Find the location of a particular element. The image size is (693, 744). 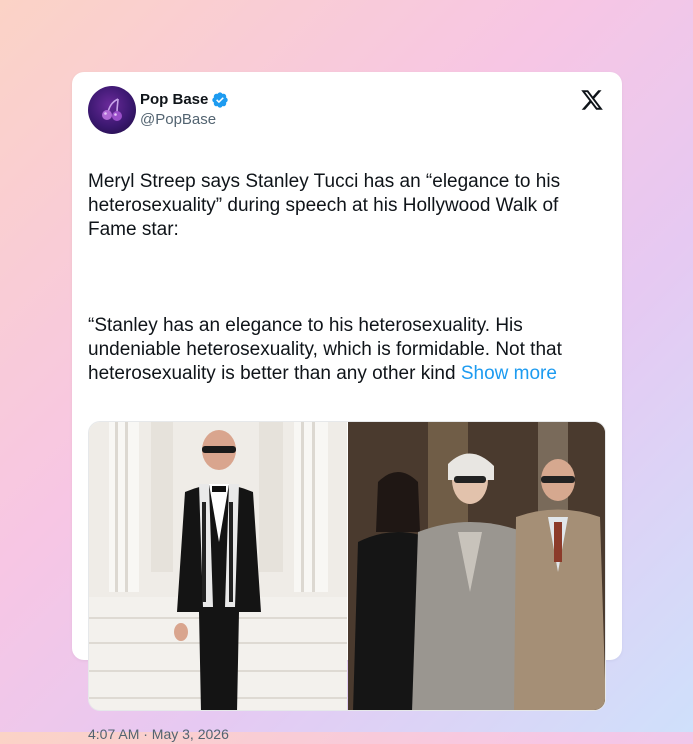

author-name-row: Pop Base is located at coordinates (184, 100).